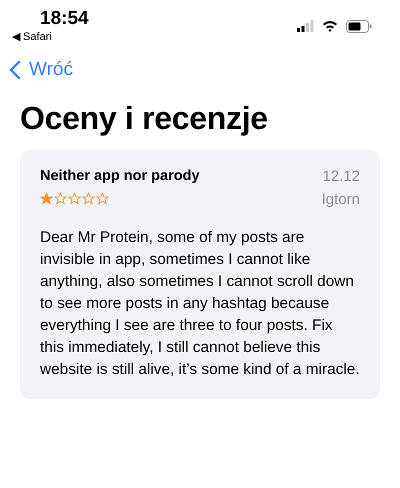  I want to click on back-button: Wróć, so click(41, 70).